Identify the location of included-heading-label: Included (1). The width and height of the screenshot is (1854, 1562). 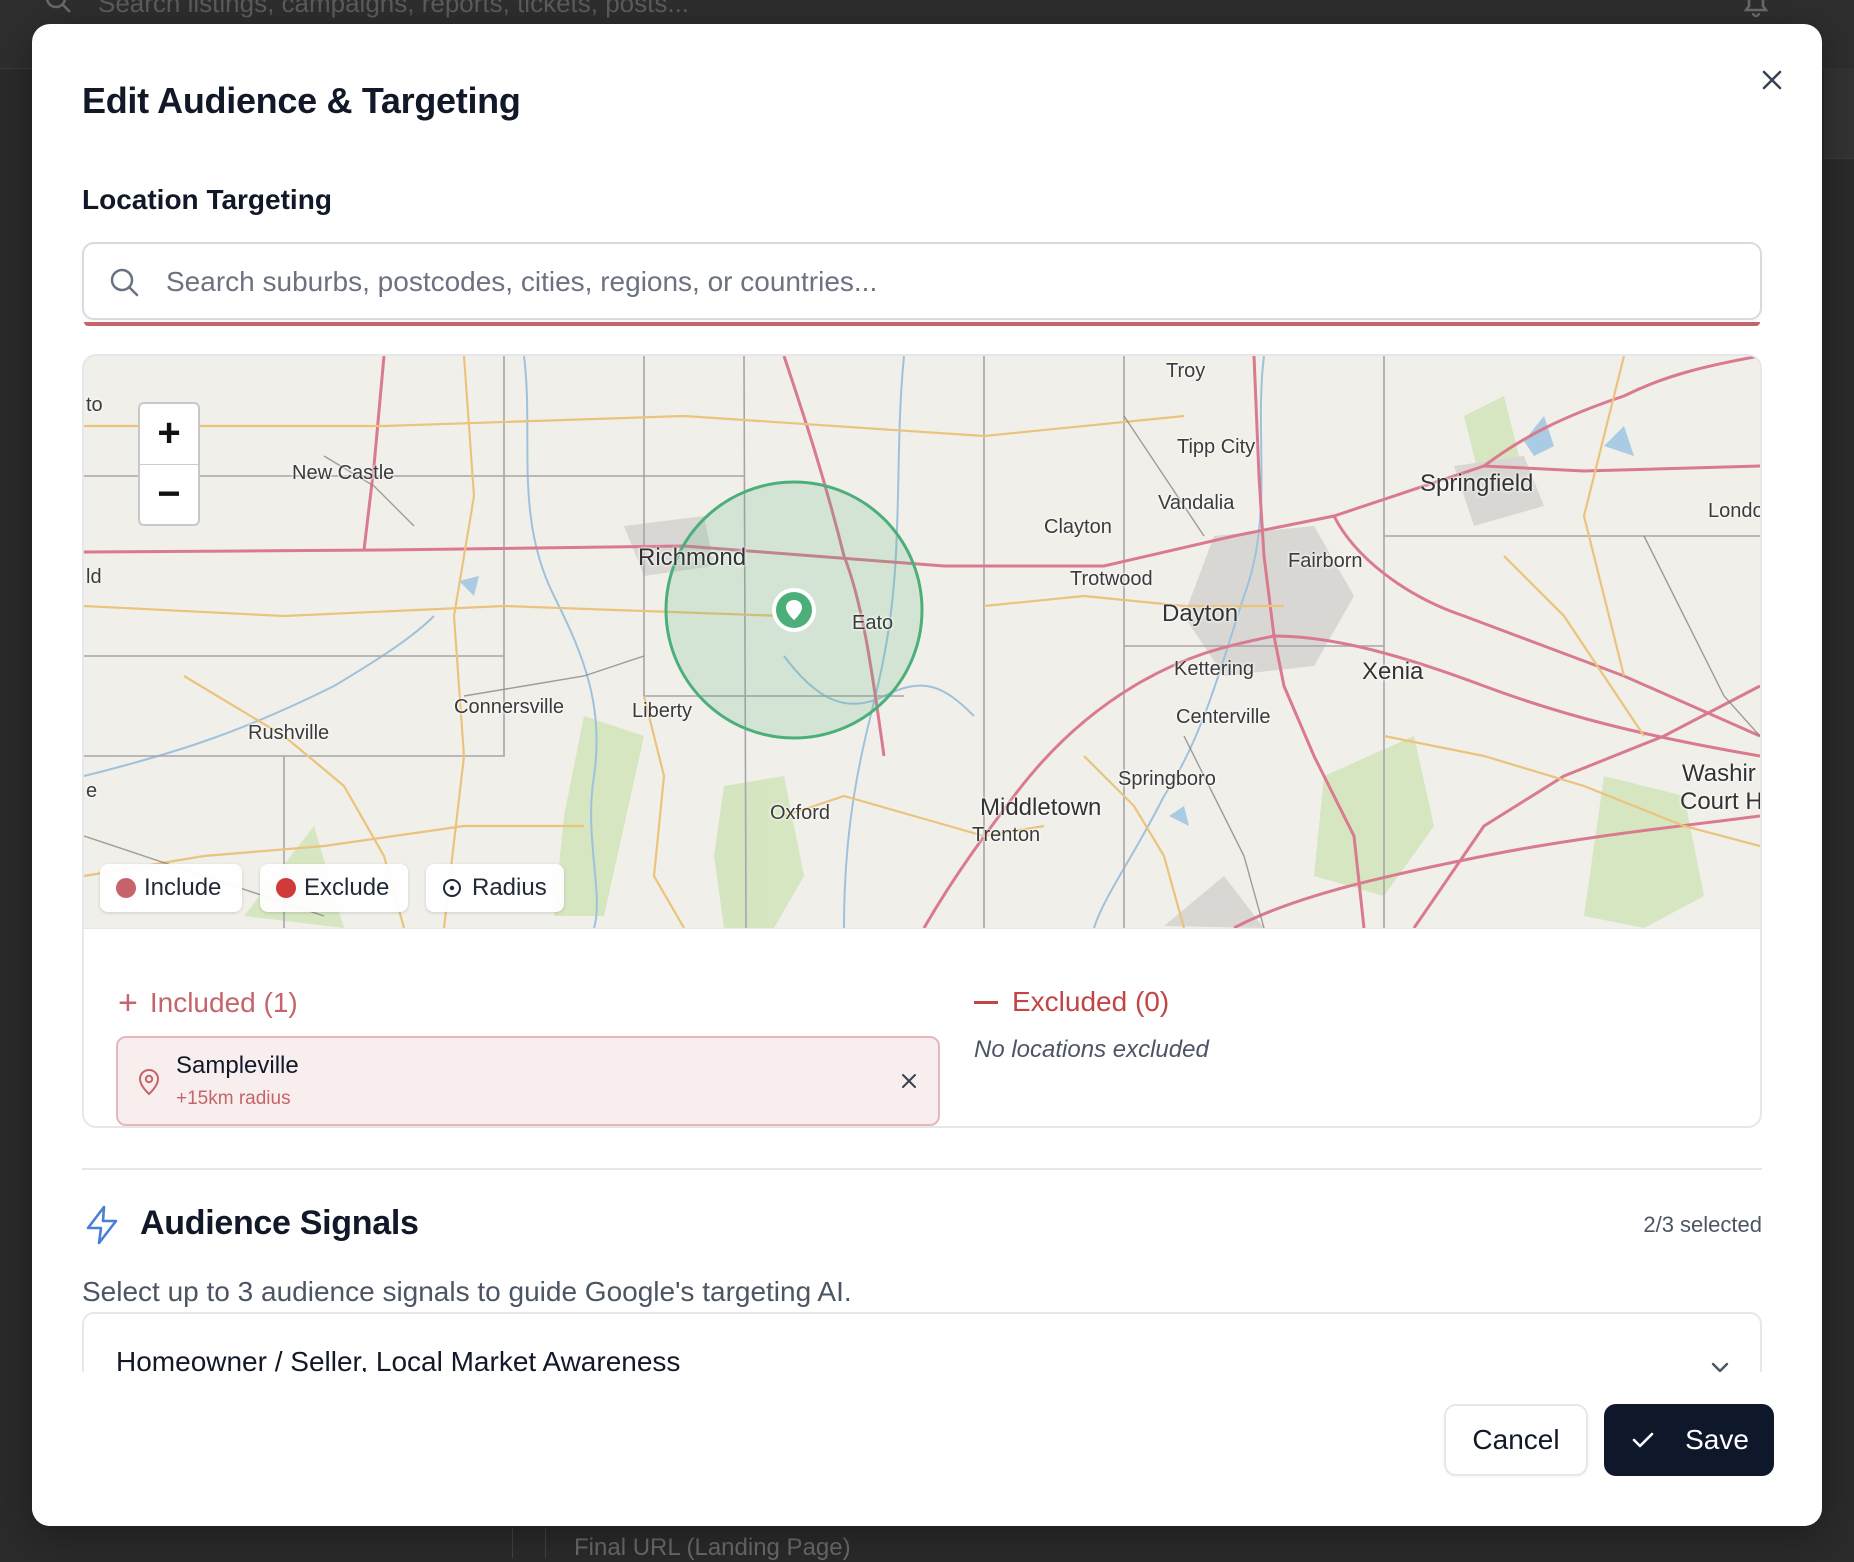
(223, 1002).